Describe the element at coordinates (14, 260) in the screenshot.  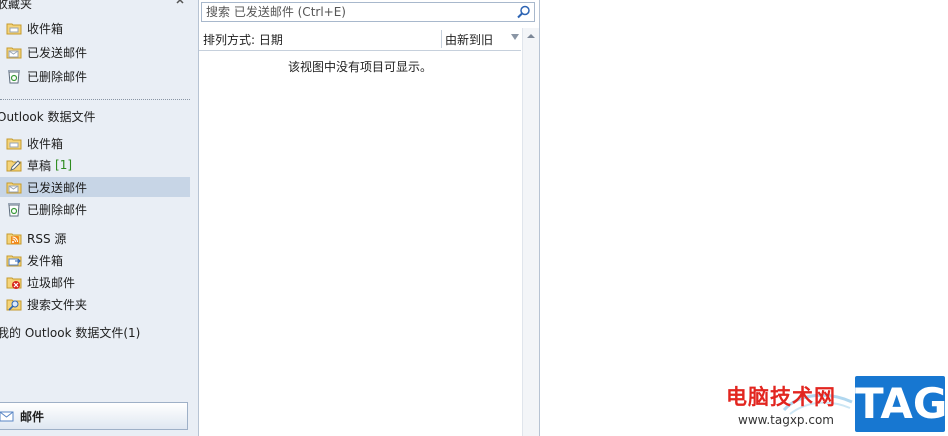
I see `outbox-folder-icon` at that location.